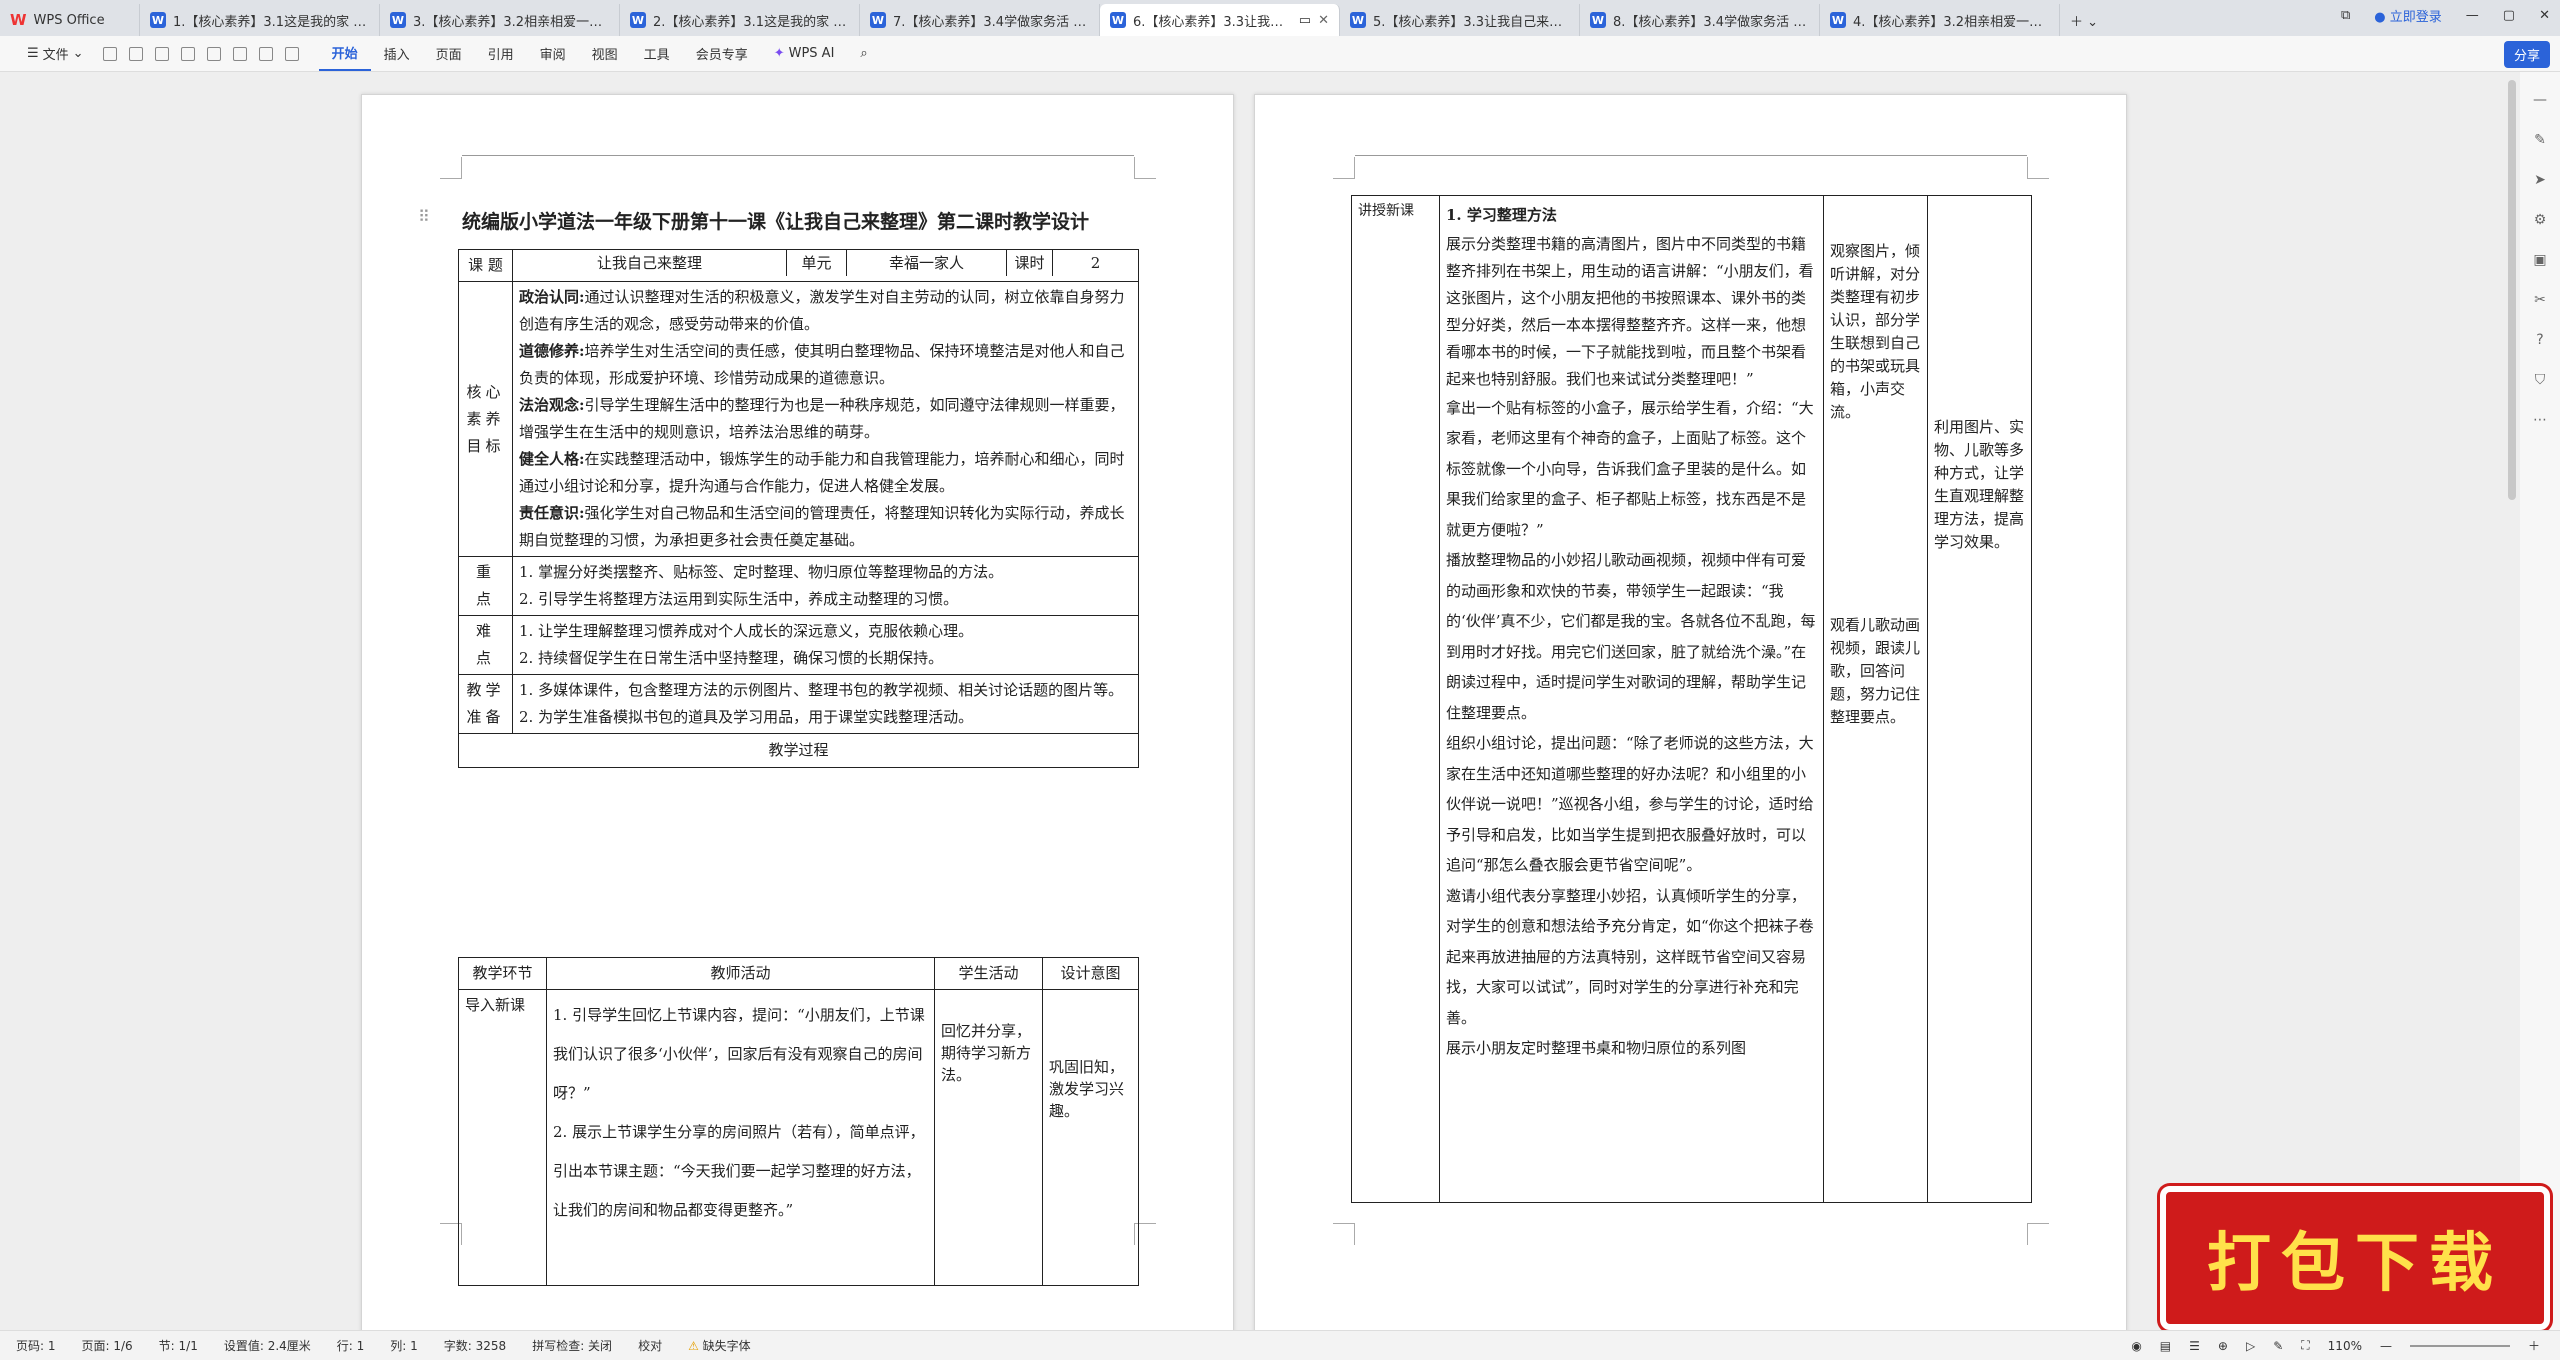  I want to click on zoom-slider, so click(2459, 1345).